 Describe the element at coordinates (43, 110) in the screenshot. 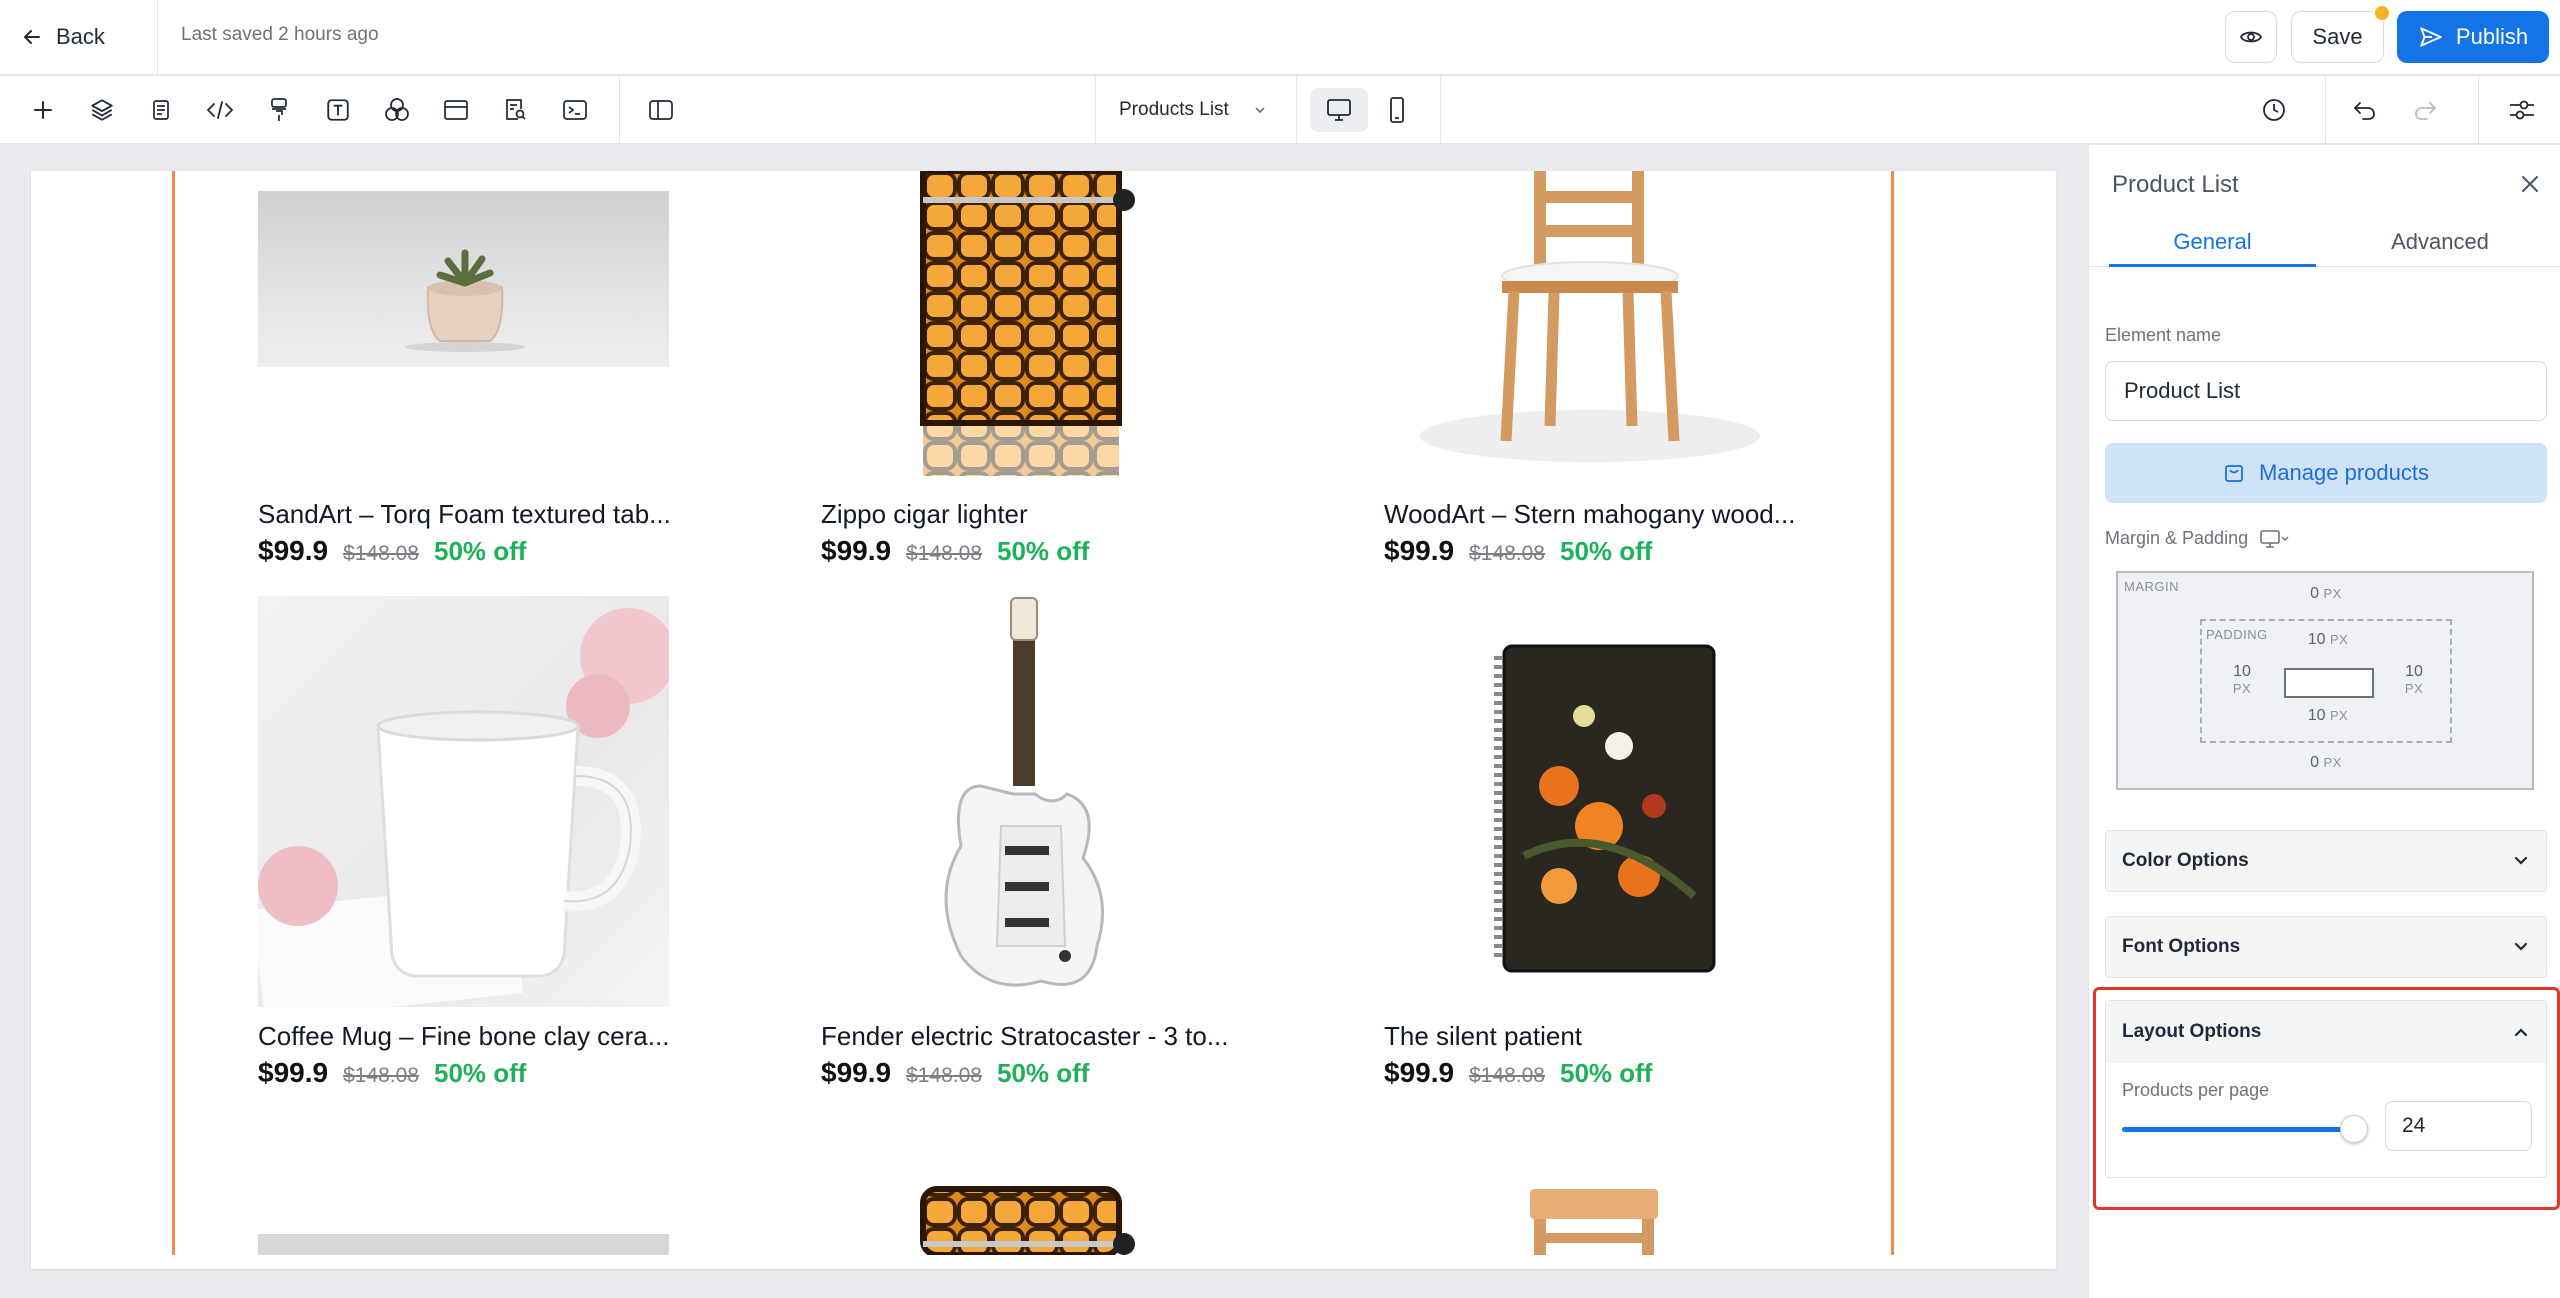

I see `plus-icon` at that location.